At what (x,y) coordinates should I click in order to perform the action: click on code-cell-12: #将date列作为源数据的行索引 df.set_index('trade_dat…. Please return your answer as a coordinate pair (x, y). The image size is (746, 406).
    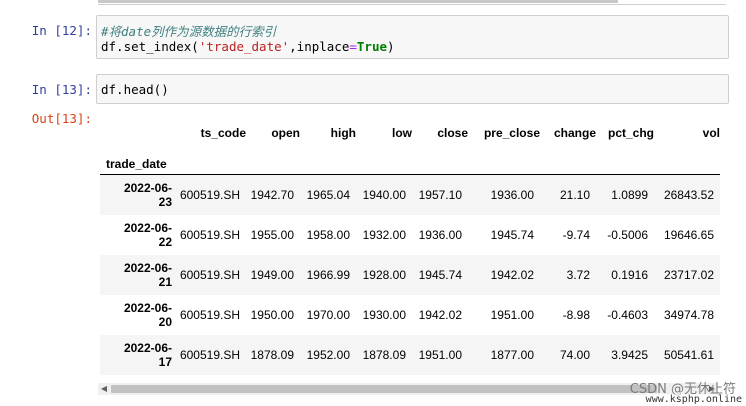
    Looking at the image, I should click on (412, 37).